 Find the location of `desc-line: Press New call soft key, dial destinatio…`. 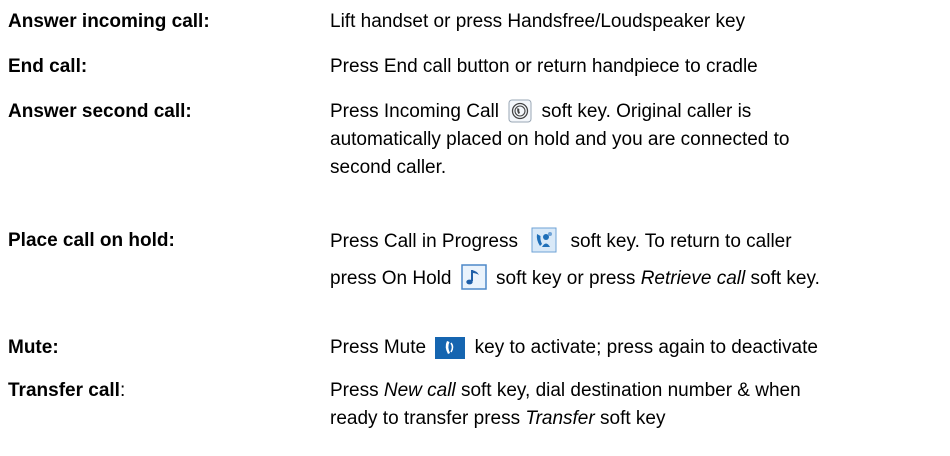

desc-line: Press New call soft key, dial destinatio… is located at coordinates (630, 391).